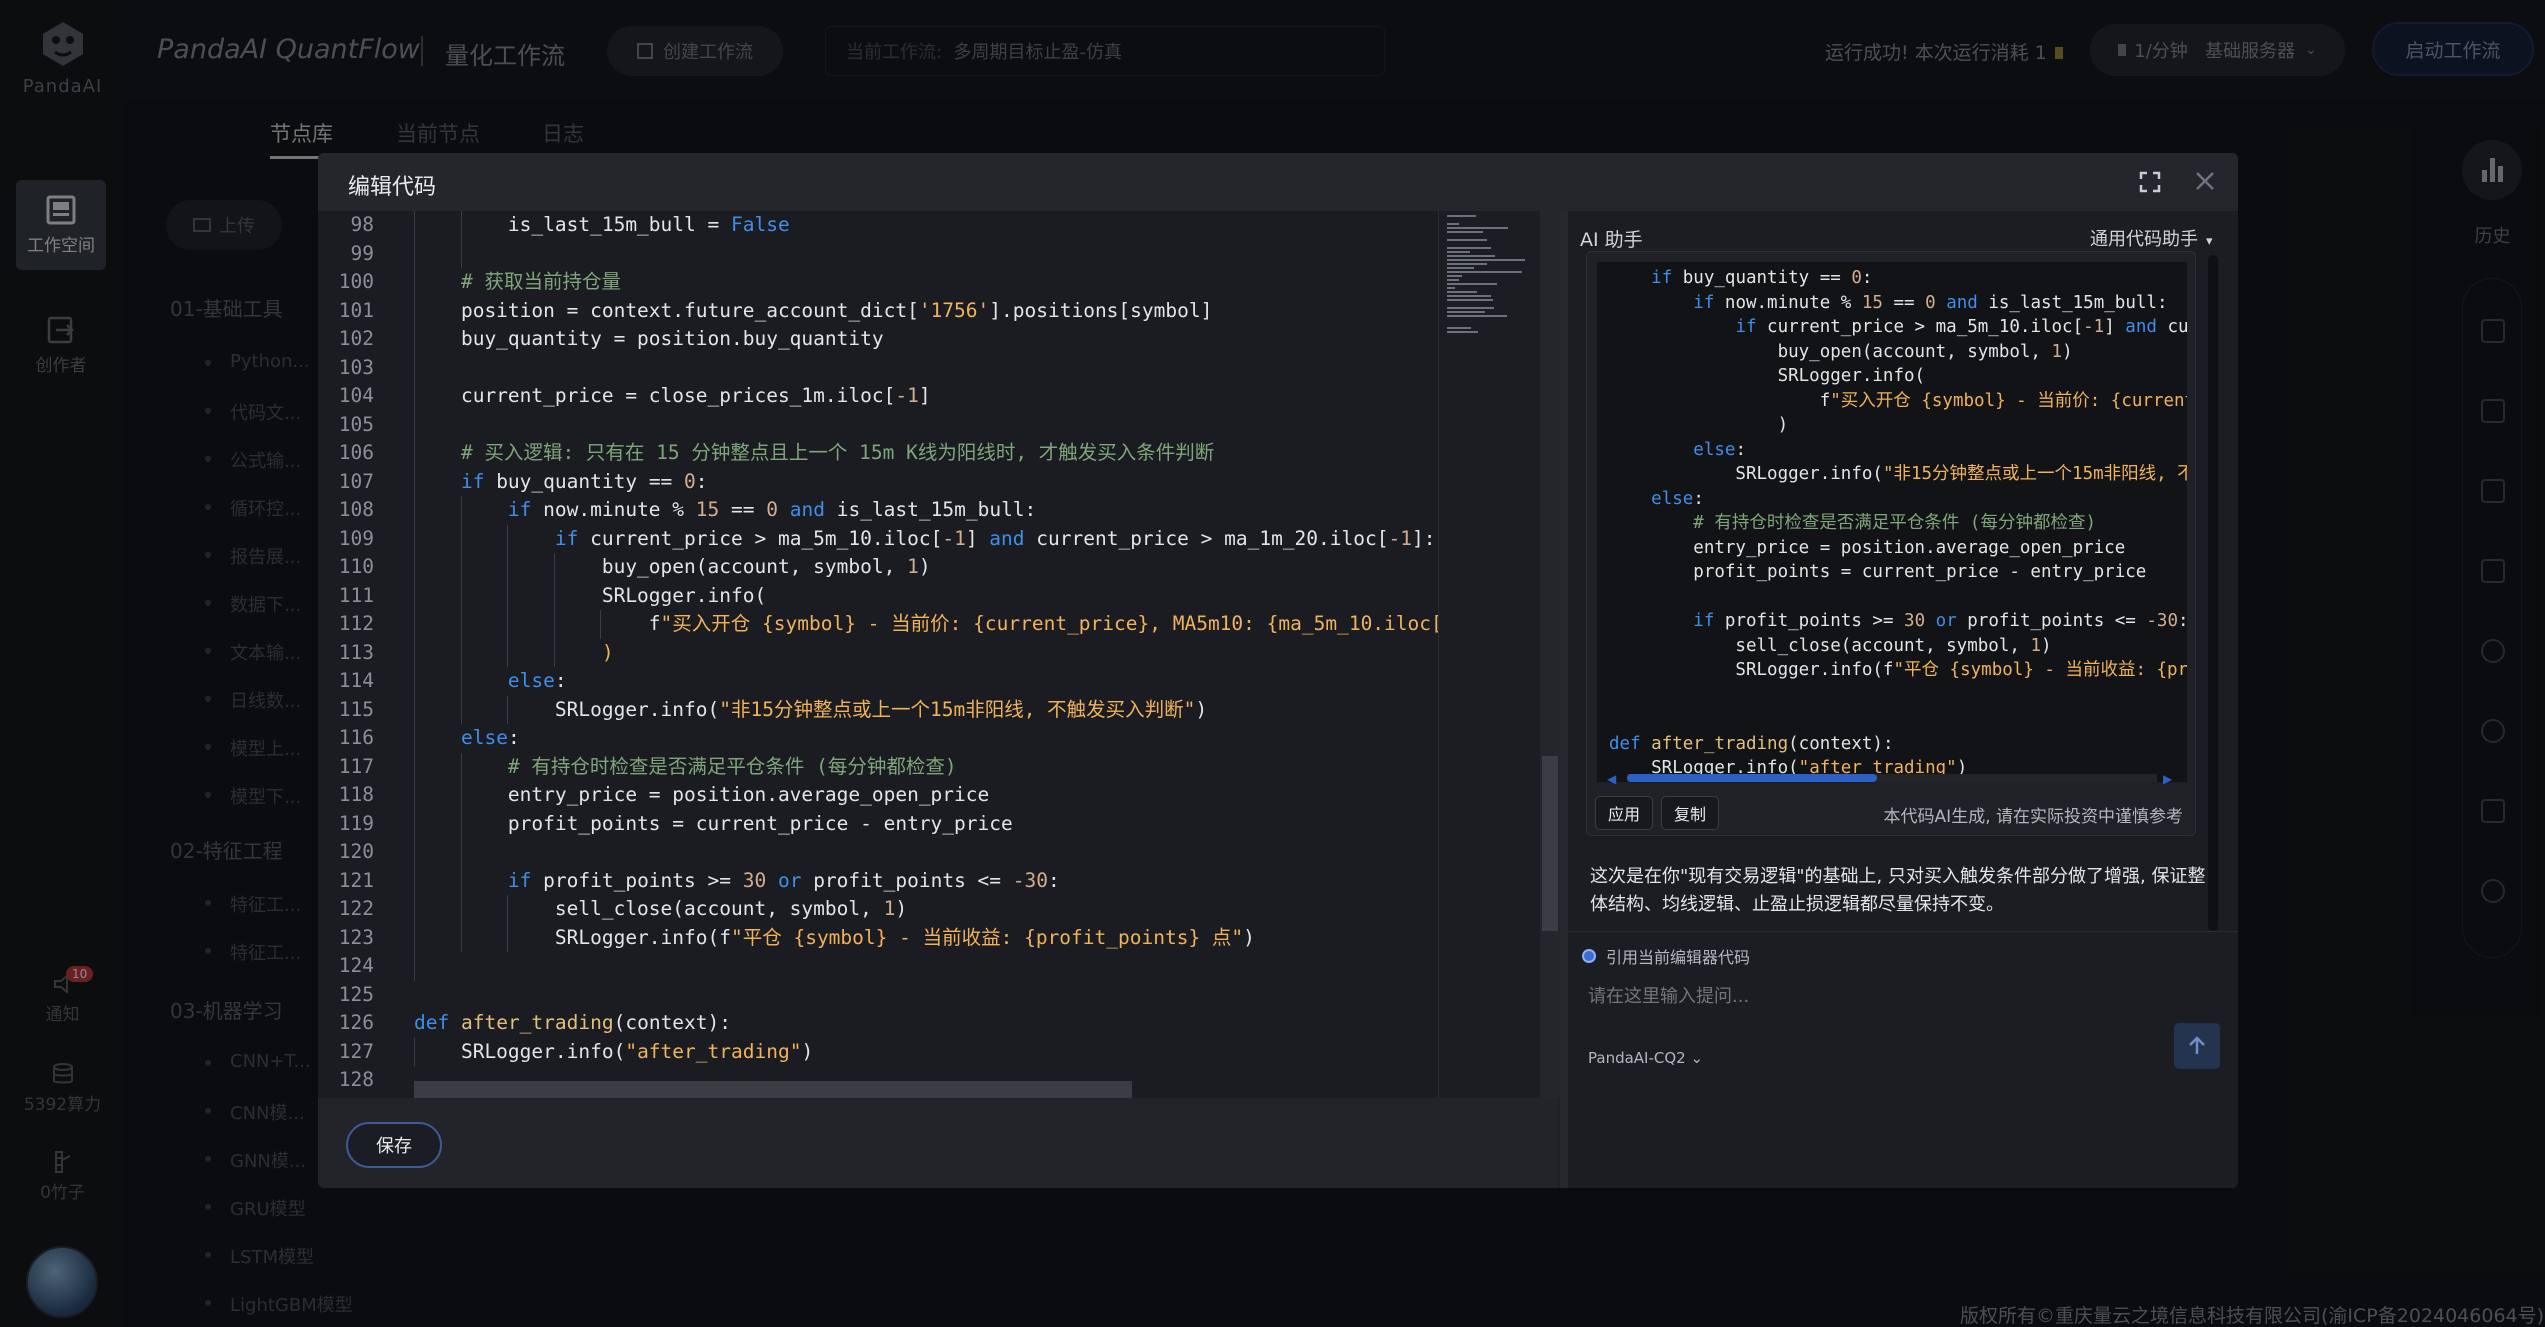  What do you see at coordinates (1677, 498) in the screenshot?
I see `ai-code-line: else:` at bounding box center [1677, 498].